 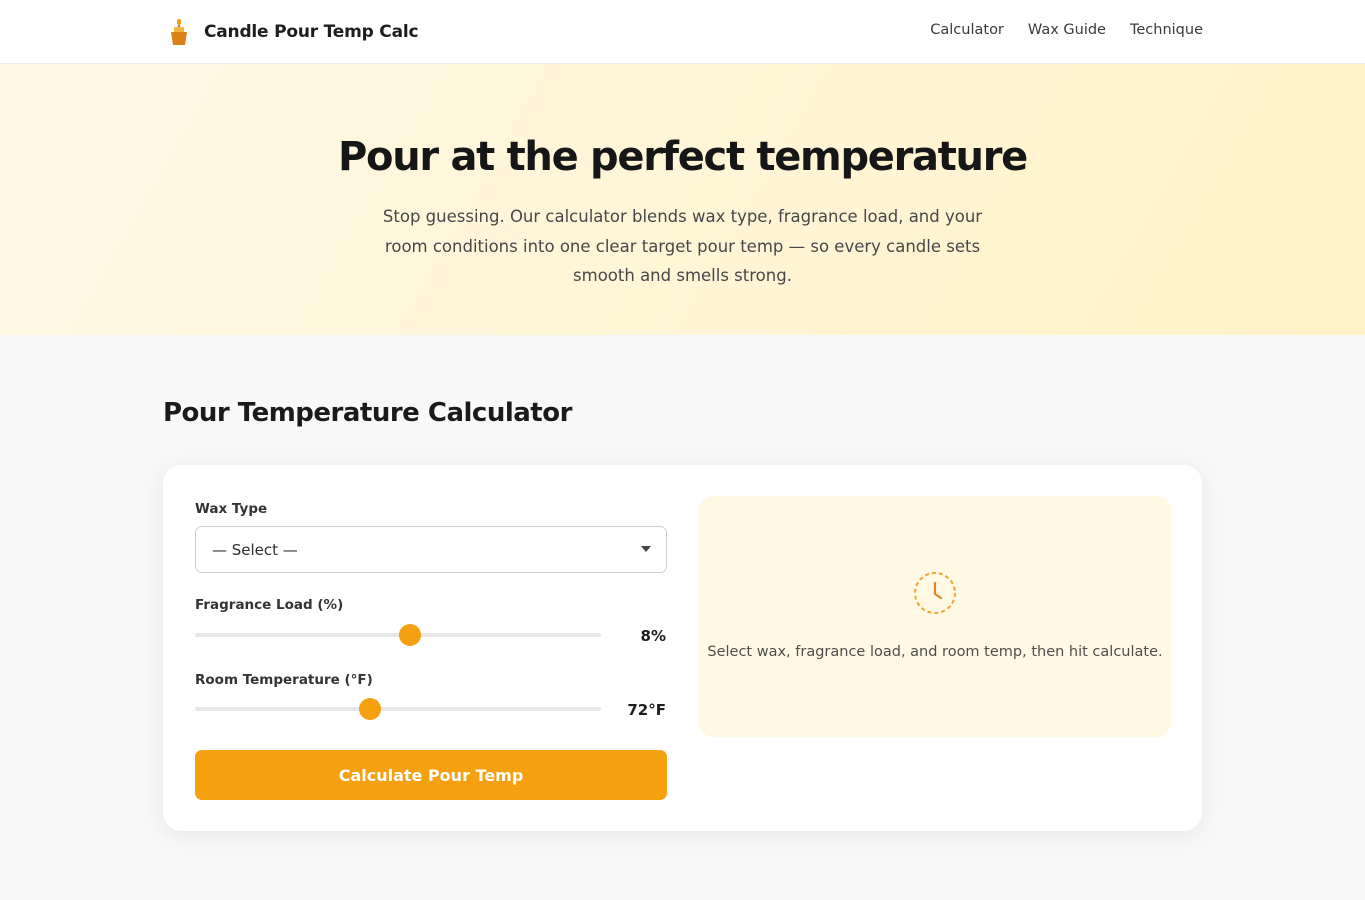 I want to click on nav-wax-guide: Wax Guide, so click(x=1067, y=30).